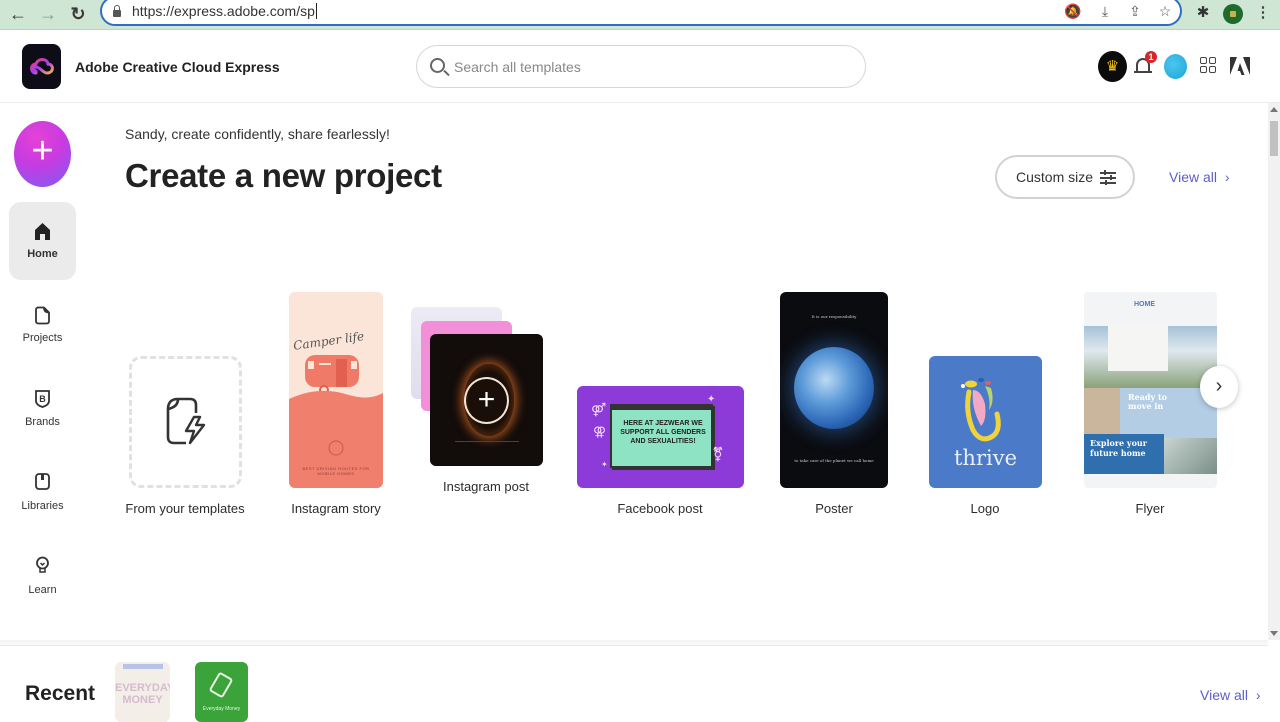  Describe the element at coordinates (1208, 65) in the screenshot. I see `apps-grid-icon` at that location.